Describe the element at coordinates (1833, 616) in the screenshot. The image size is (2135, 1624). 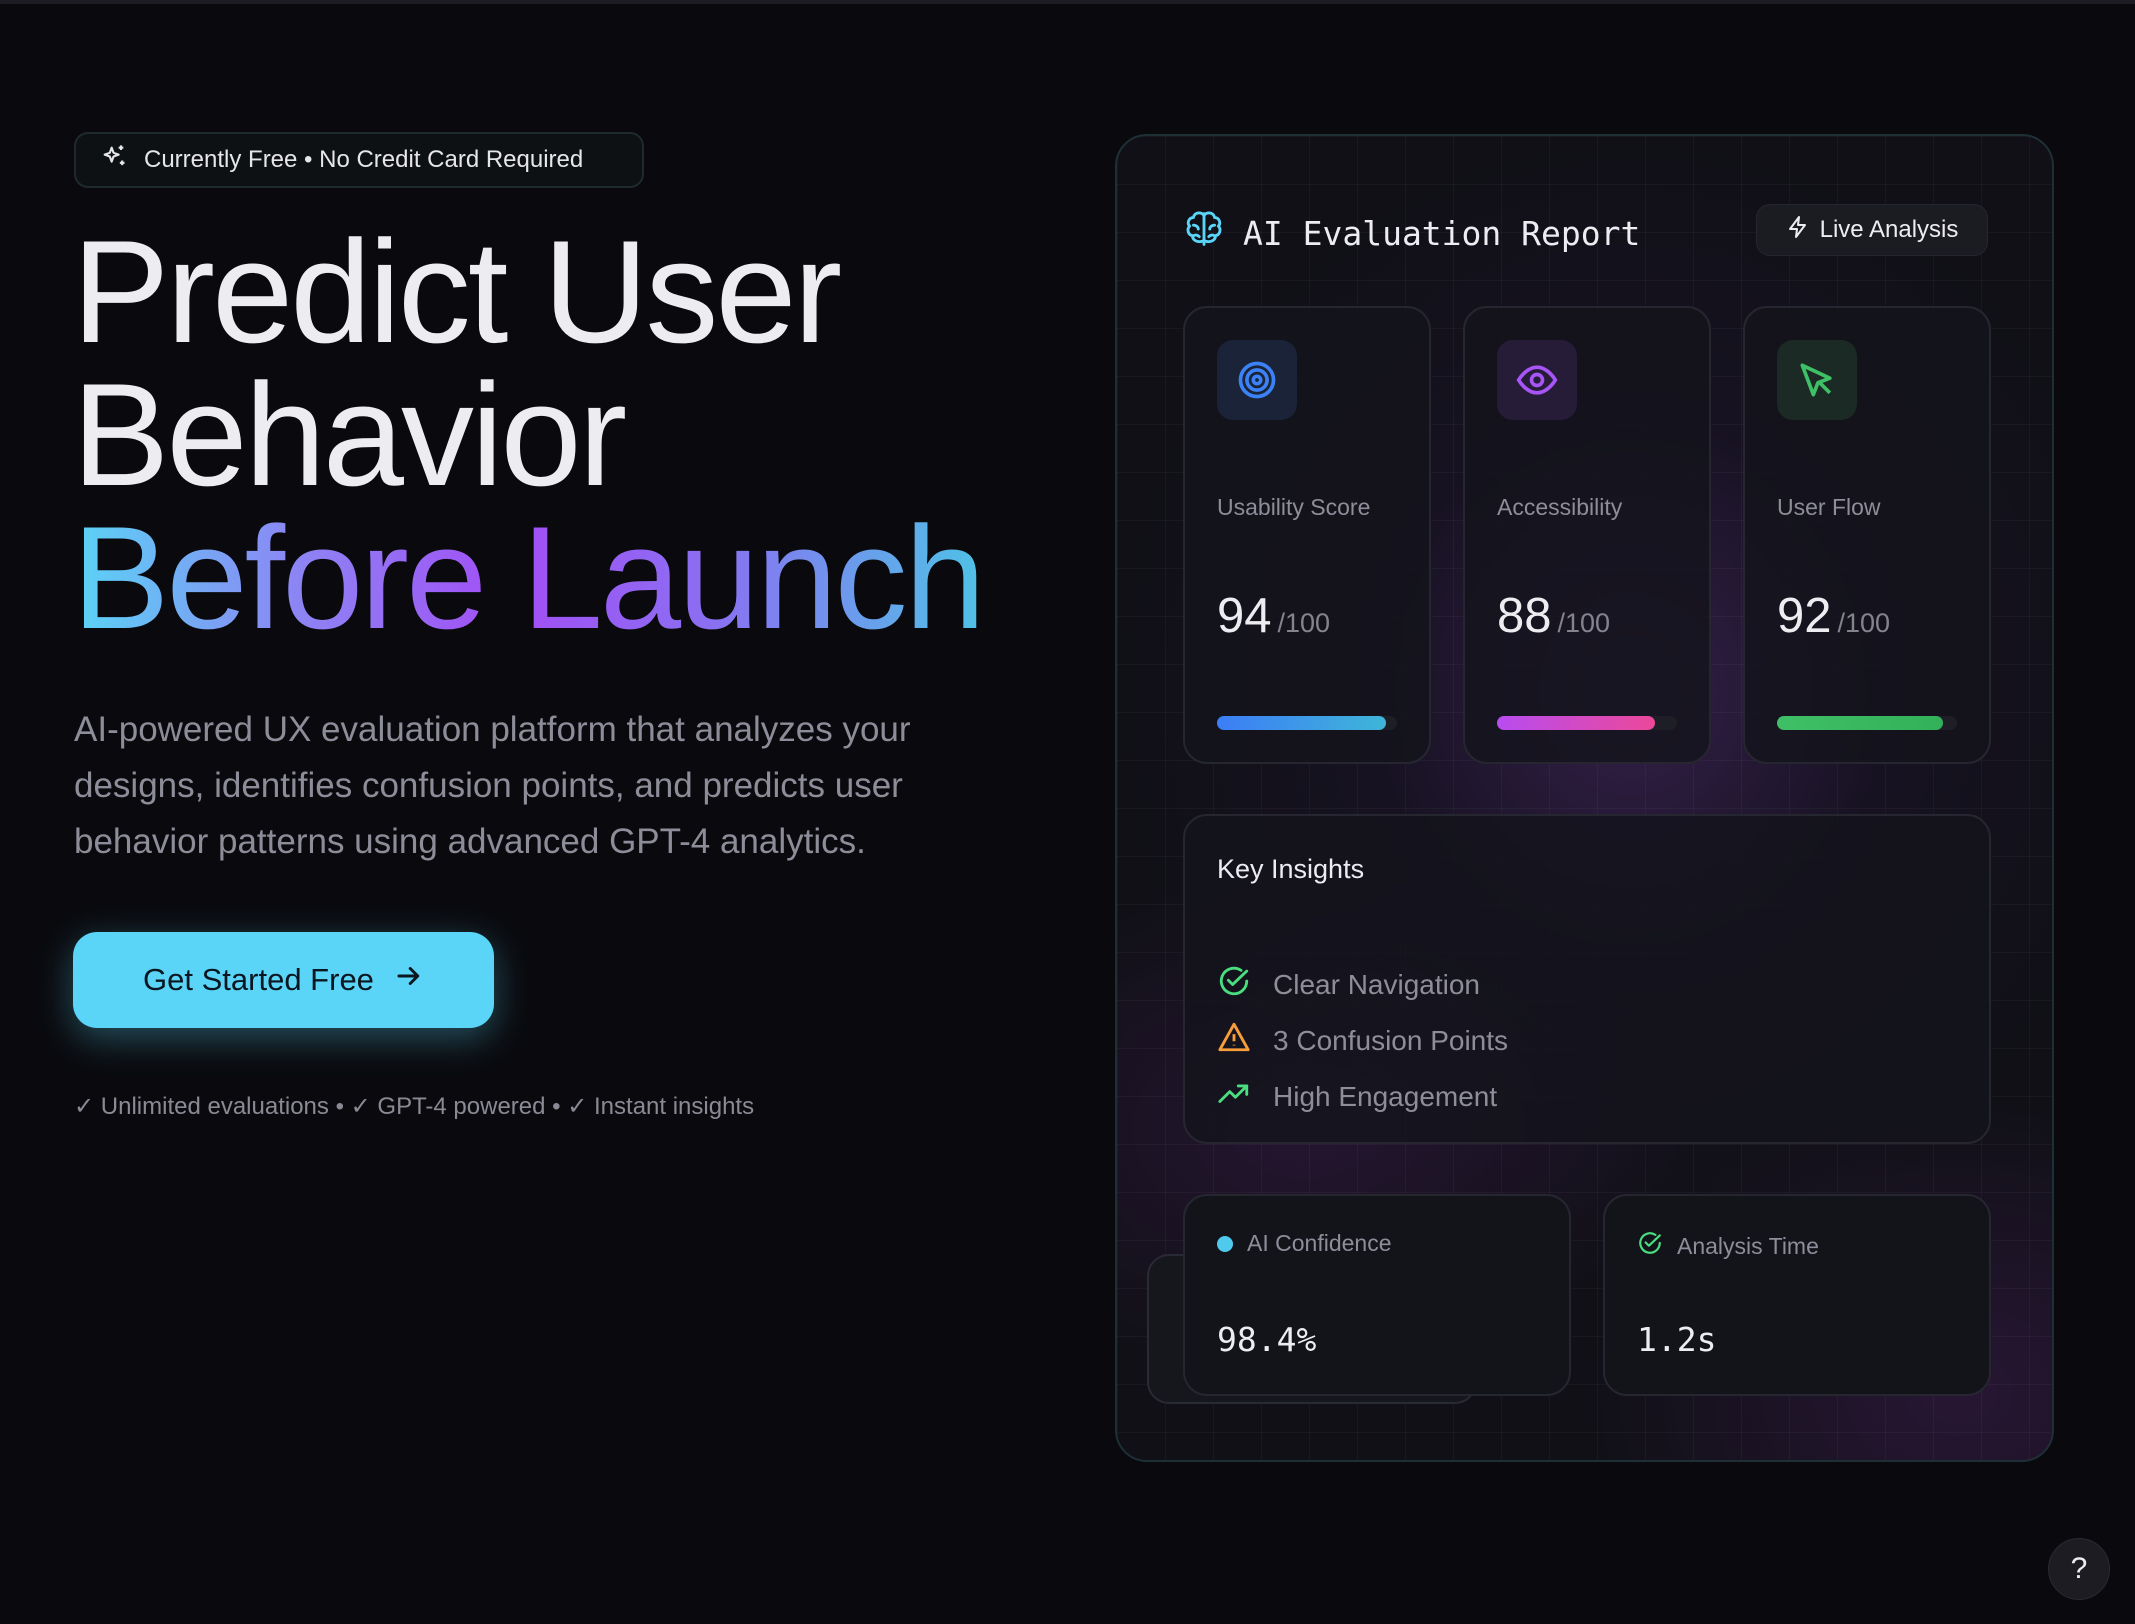
I see `metric-value: 92/100` at that location.